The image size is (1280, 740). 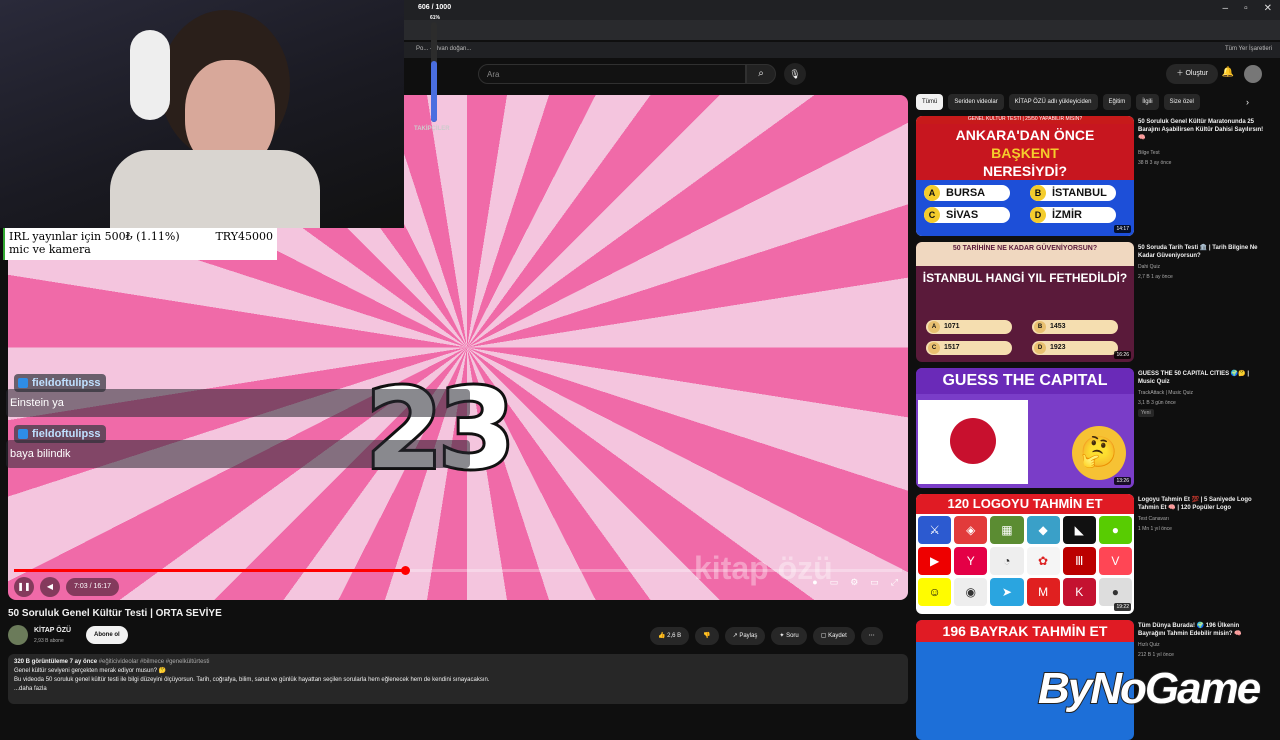 What do you see at coordinates (854, 582) in the screenshot?
I see `settings-icon: ⚙` at bounding box center [854, 582].